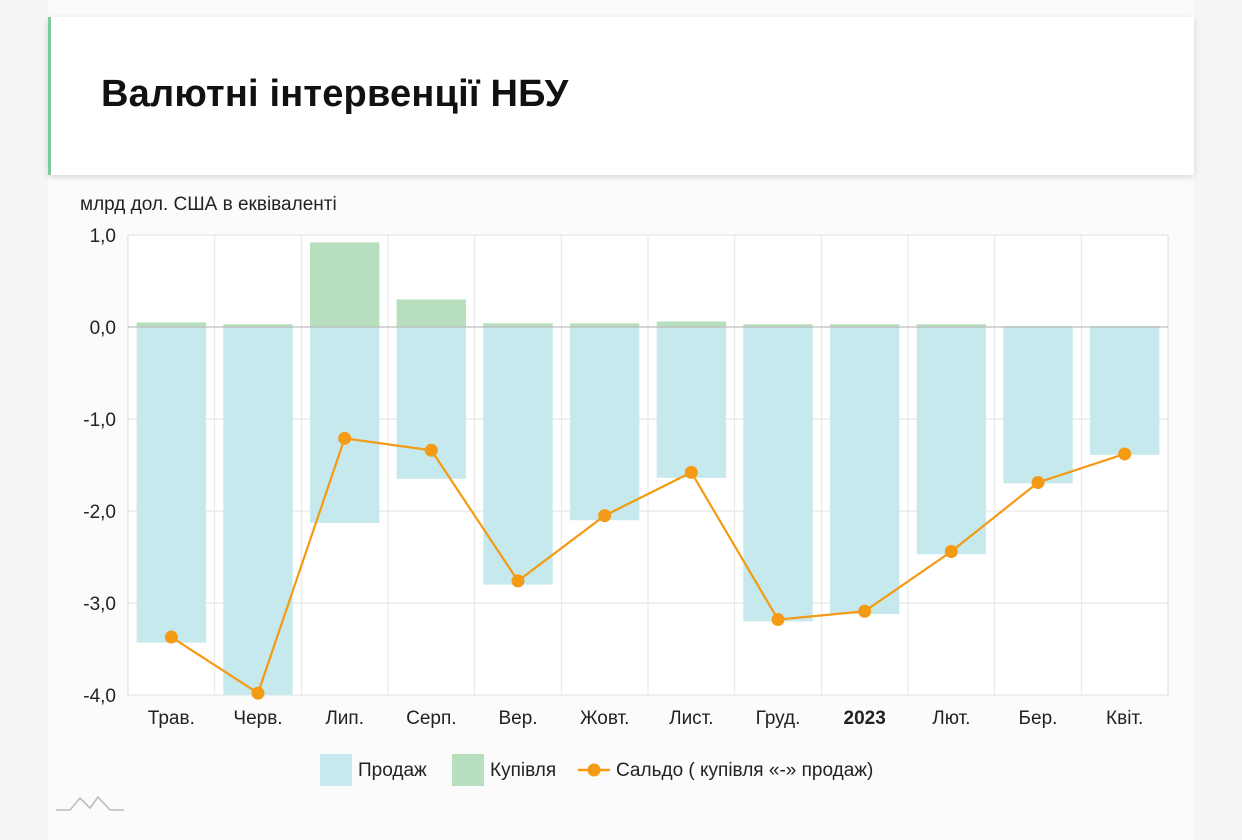 The image size is (1242, 840). What do you see at coordinates (744, 770) in the screenshot?
I see `legend-label-balance: Сальдо ( купівля «-» продаж)` at bounding box center [744, 770].